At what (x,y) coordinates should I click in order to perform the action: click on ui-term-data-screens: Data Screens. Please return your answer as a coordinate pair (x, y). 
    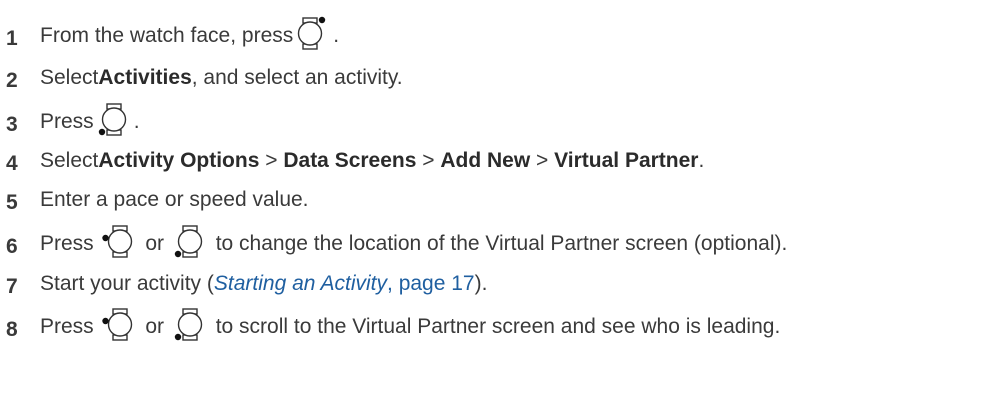
    Looking at the image, I should click on (350, 160).